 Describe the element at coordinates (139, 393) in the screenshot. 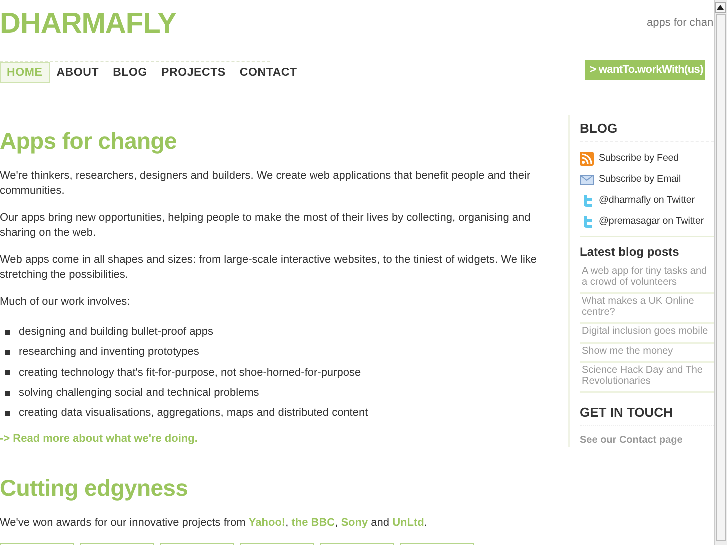

I see `list-item: solving challenging social and technical problems` at that location.